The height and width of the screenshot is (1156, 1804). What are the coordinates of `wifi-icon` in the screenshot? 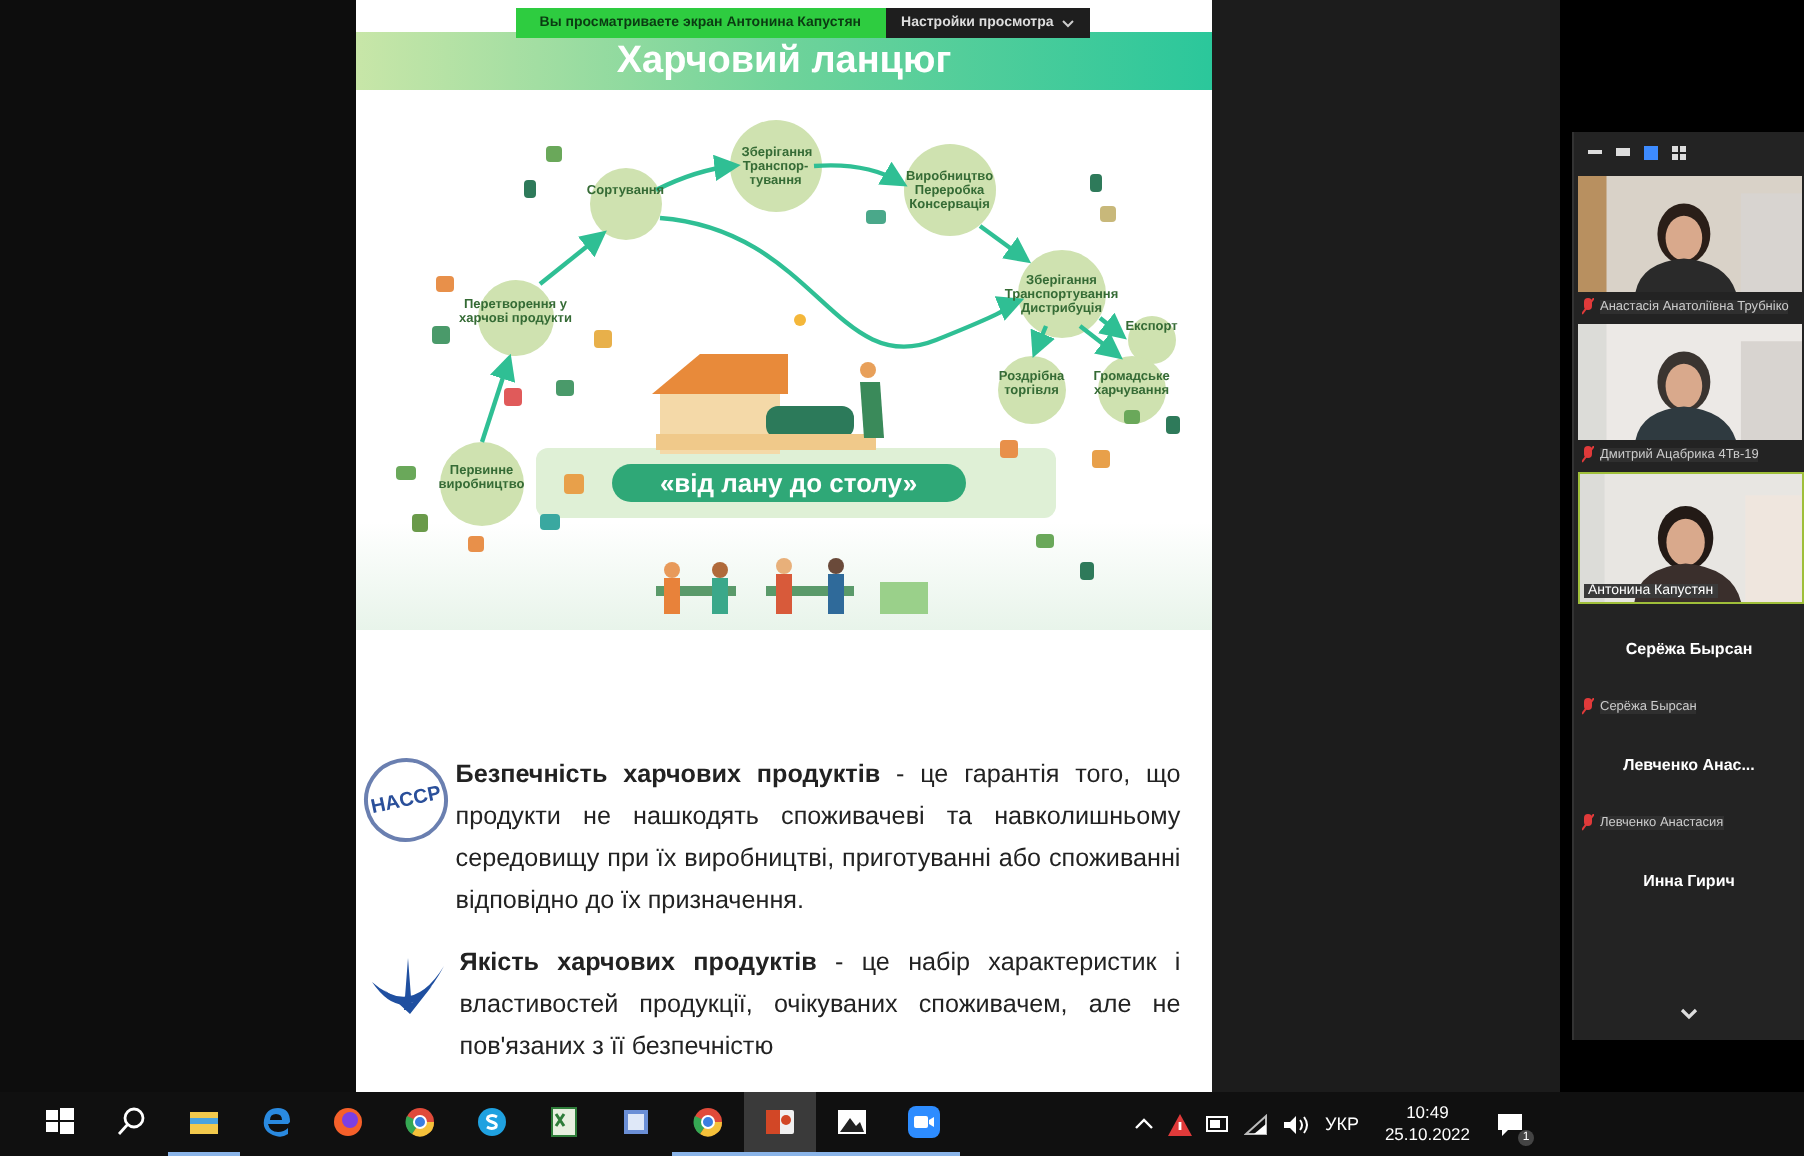 It's located at (1256, 1124).